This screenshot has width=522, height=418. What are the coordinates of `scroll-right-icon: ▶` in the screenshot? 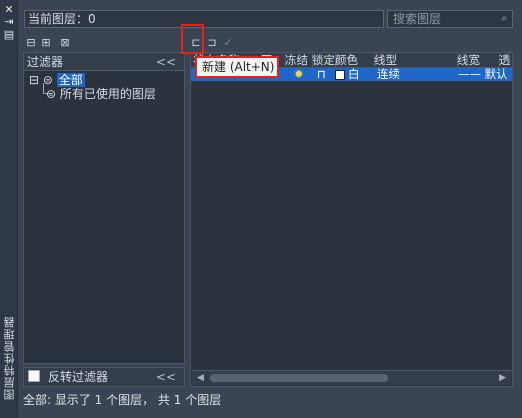 It's located at (502, 378).